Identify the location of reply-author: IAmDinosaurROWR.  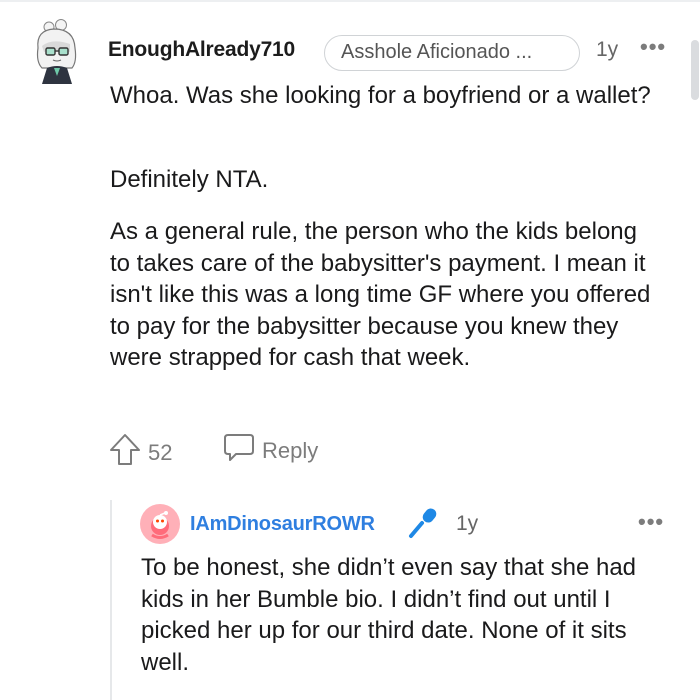
(282, 524).